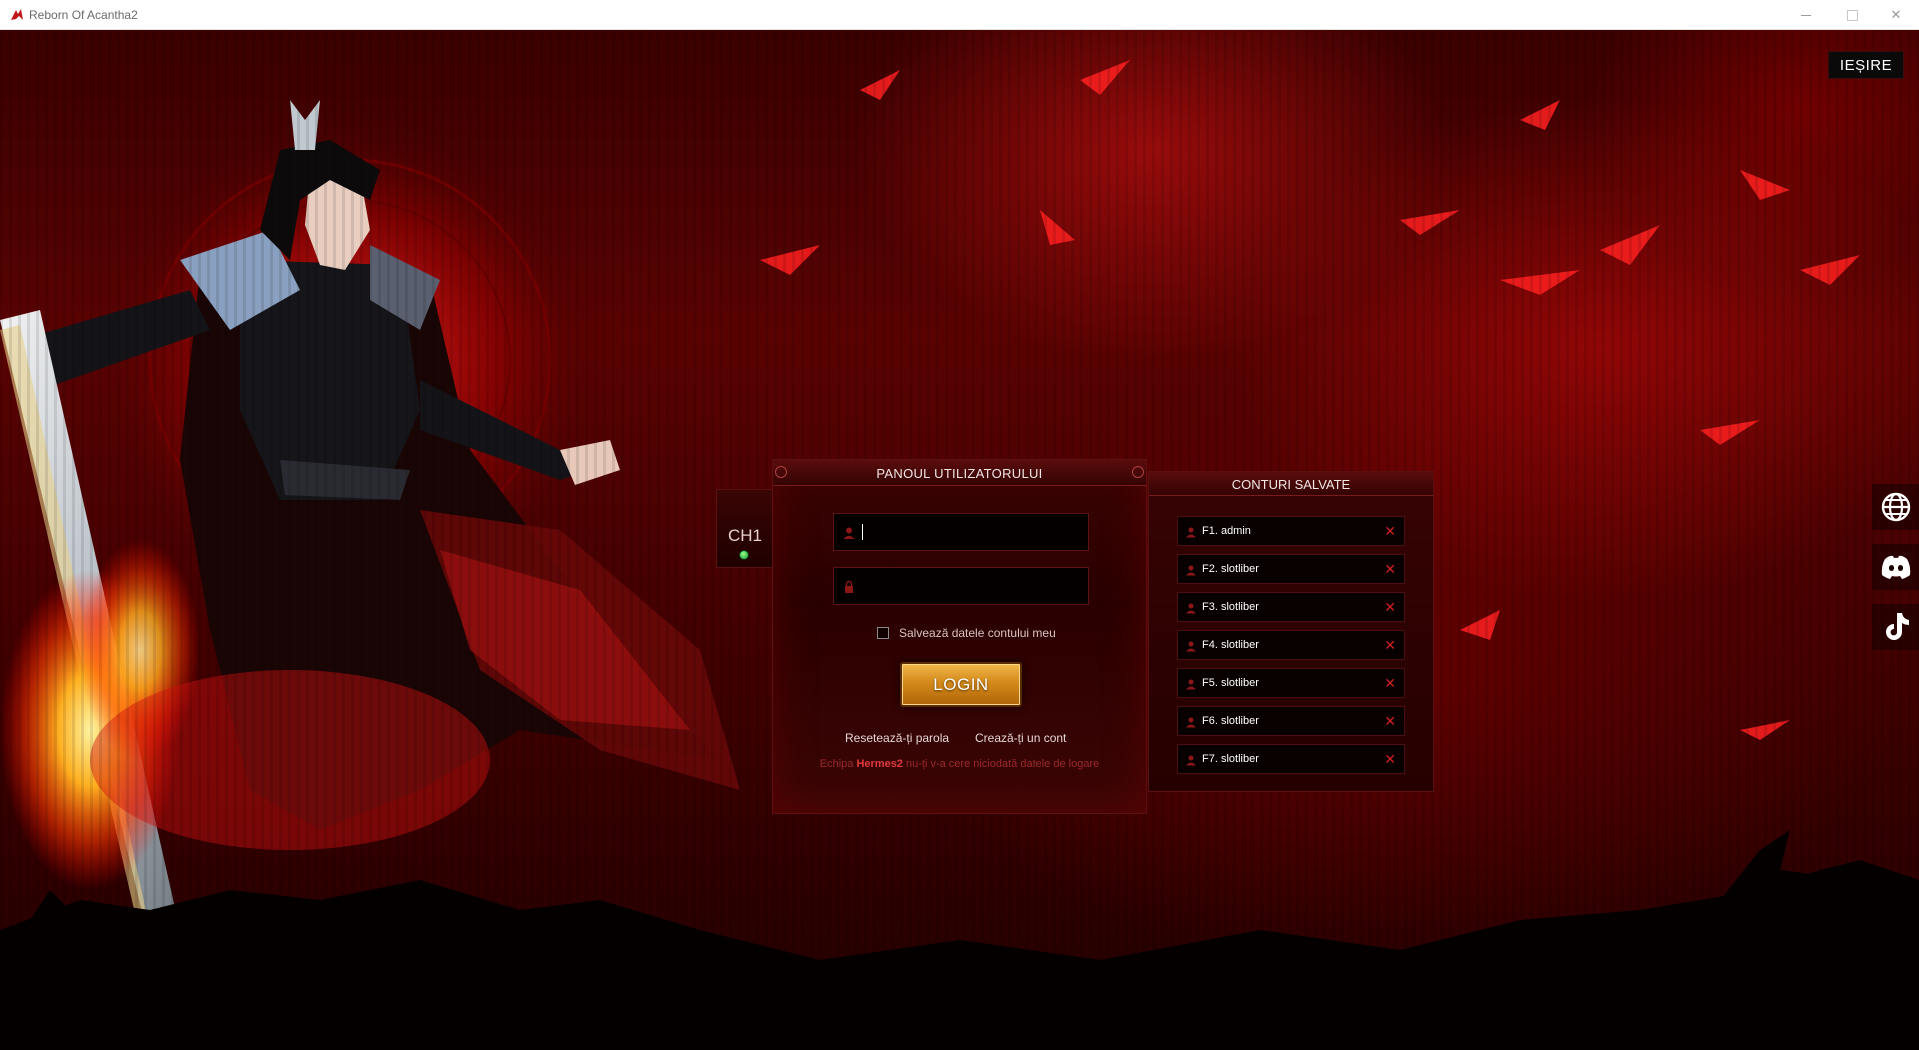 The width and height of the screenshot is (1919, 1050). I want to click on password-field, so click(961, 586).